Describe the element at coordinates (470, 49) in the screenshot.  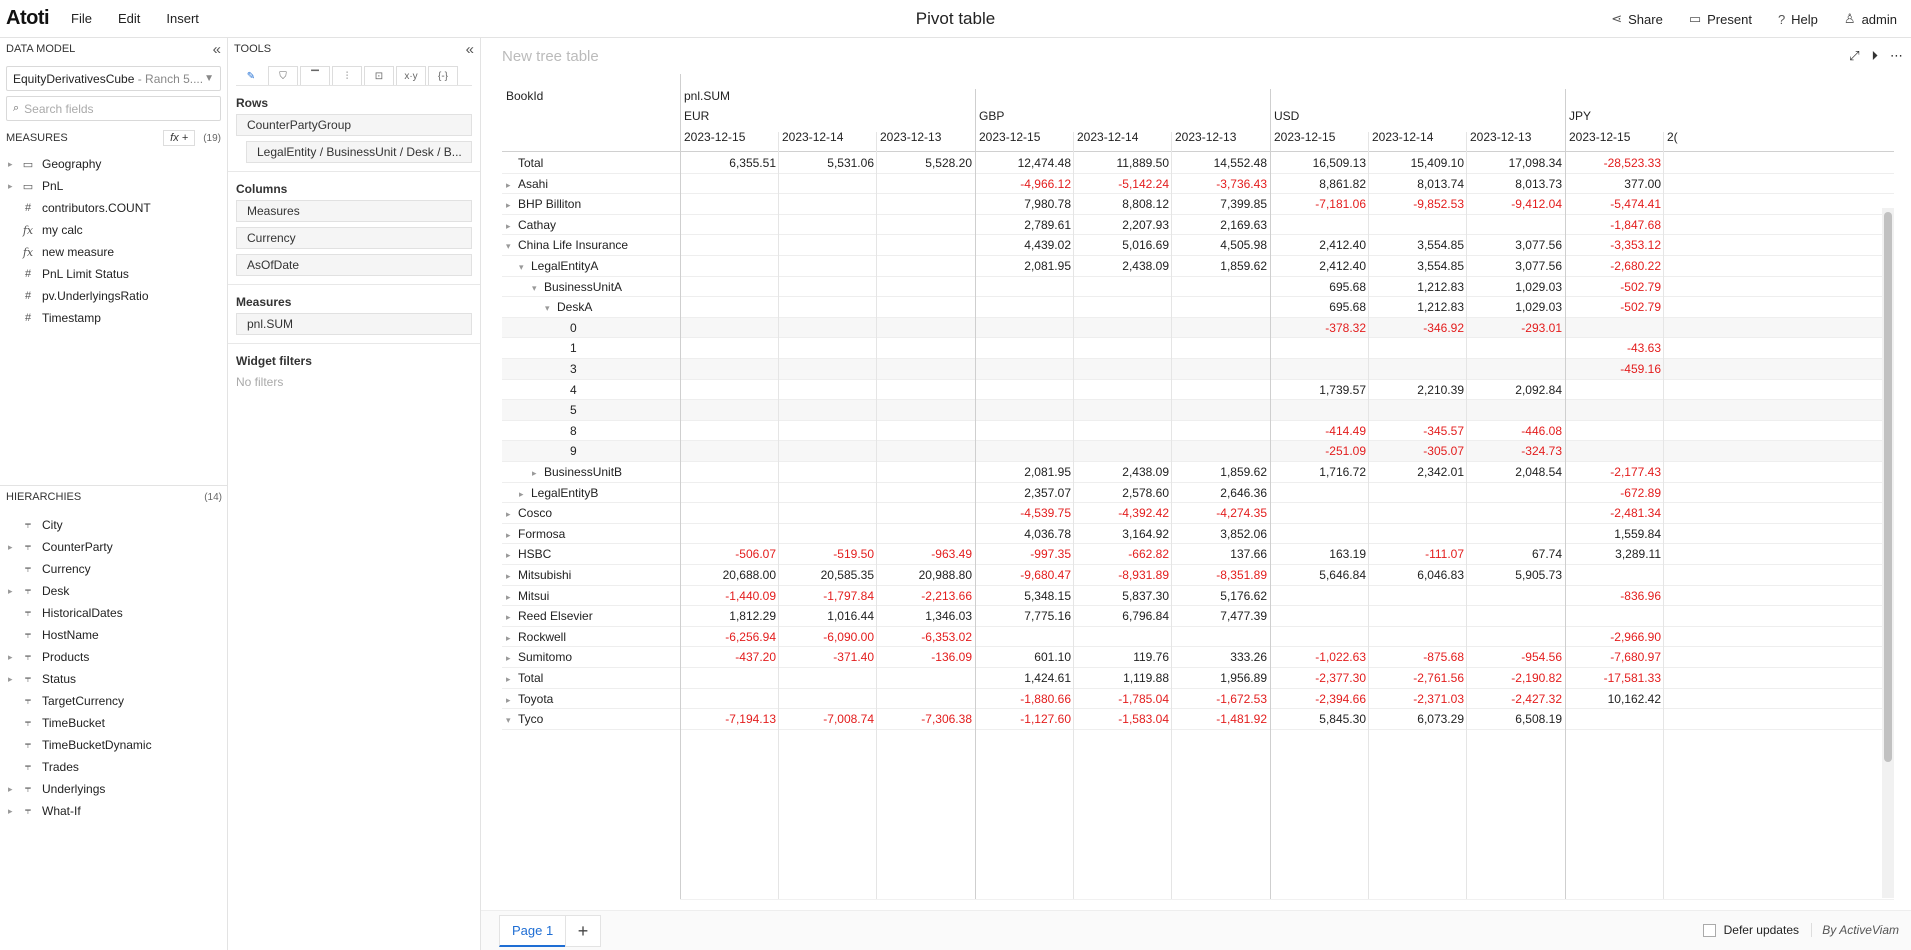
I see `collapse-tools-icon: «` at that location.